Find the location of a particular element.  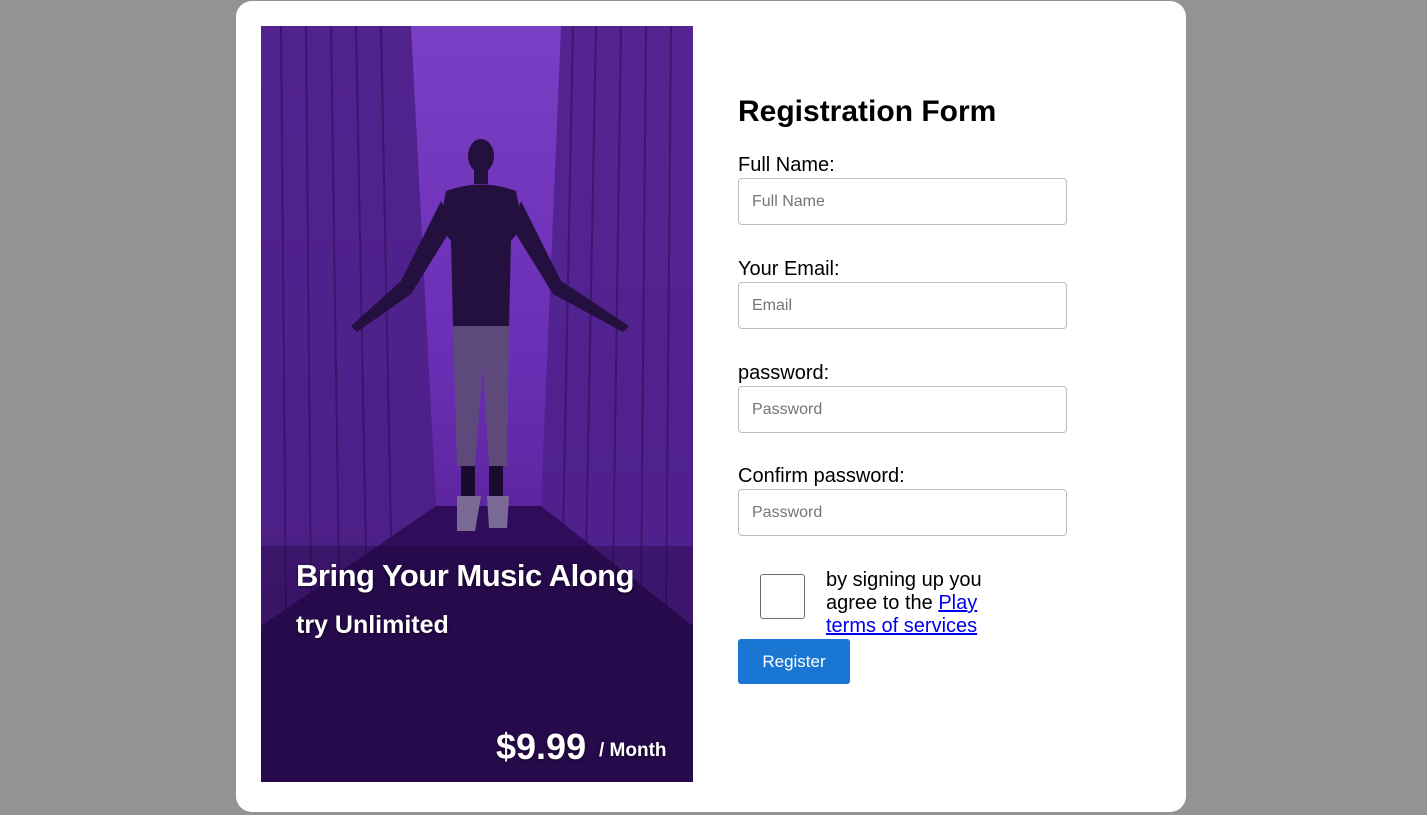

password-input is located at coordinates (902, 409).